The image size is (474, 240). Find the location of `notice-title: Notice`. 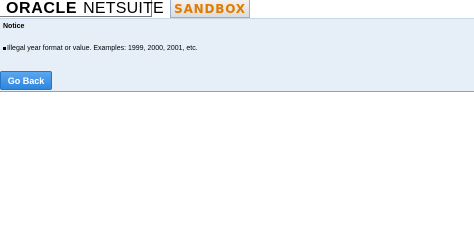

notice-title: Notice is located at coordinates (14, 26).